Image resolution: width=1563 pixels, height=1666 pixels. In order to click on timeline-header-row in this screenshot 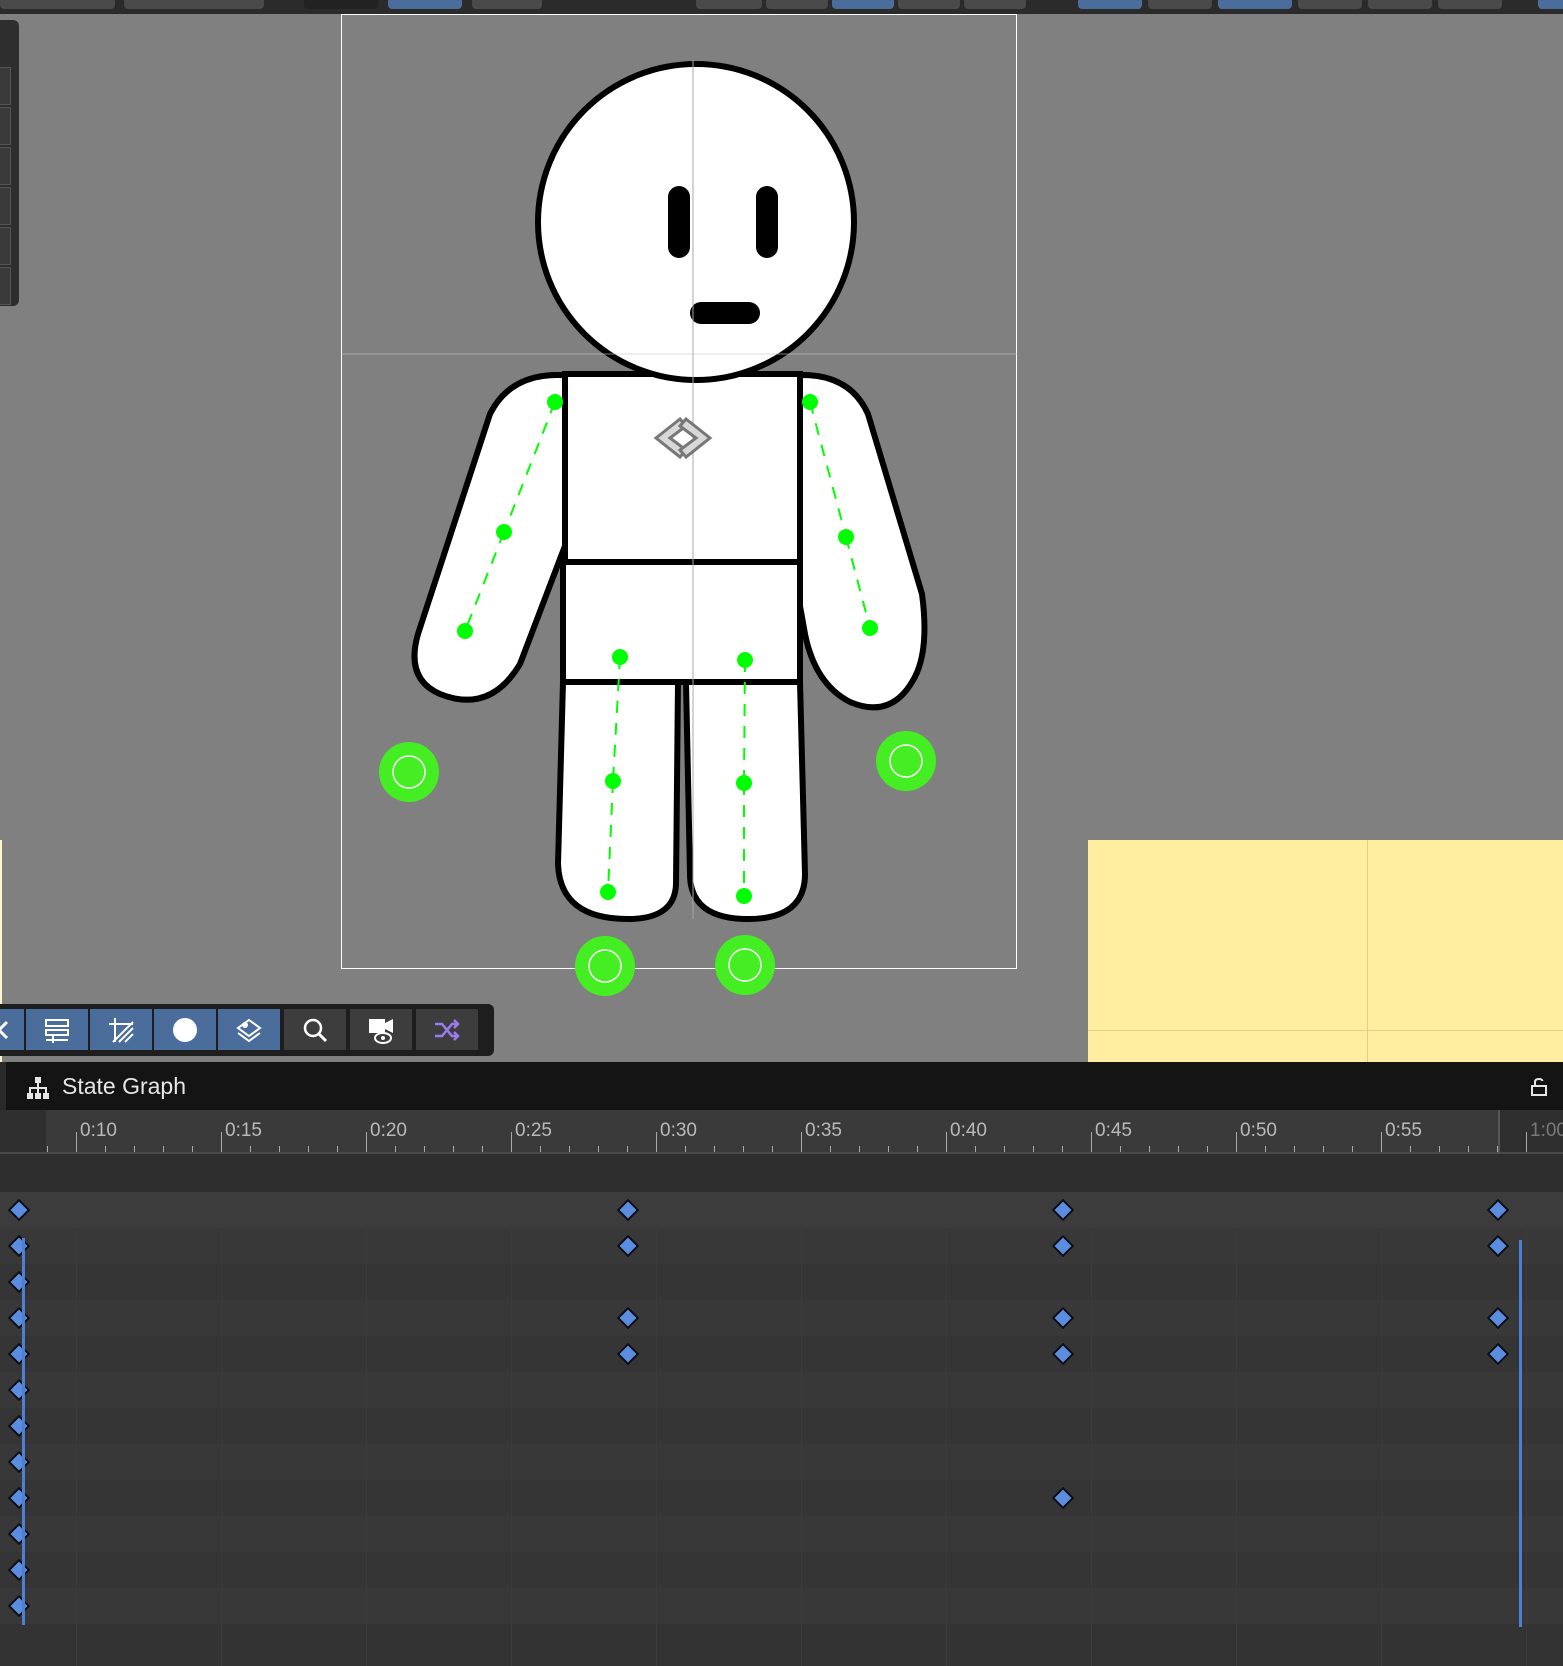, I will do `click(781, 1173)`.